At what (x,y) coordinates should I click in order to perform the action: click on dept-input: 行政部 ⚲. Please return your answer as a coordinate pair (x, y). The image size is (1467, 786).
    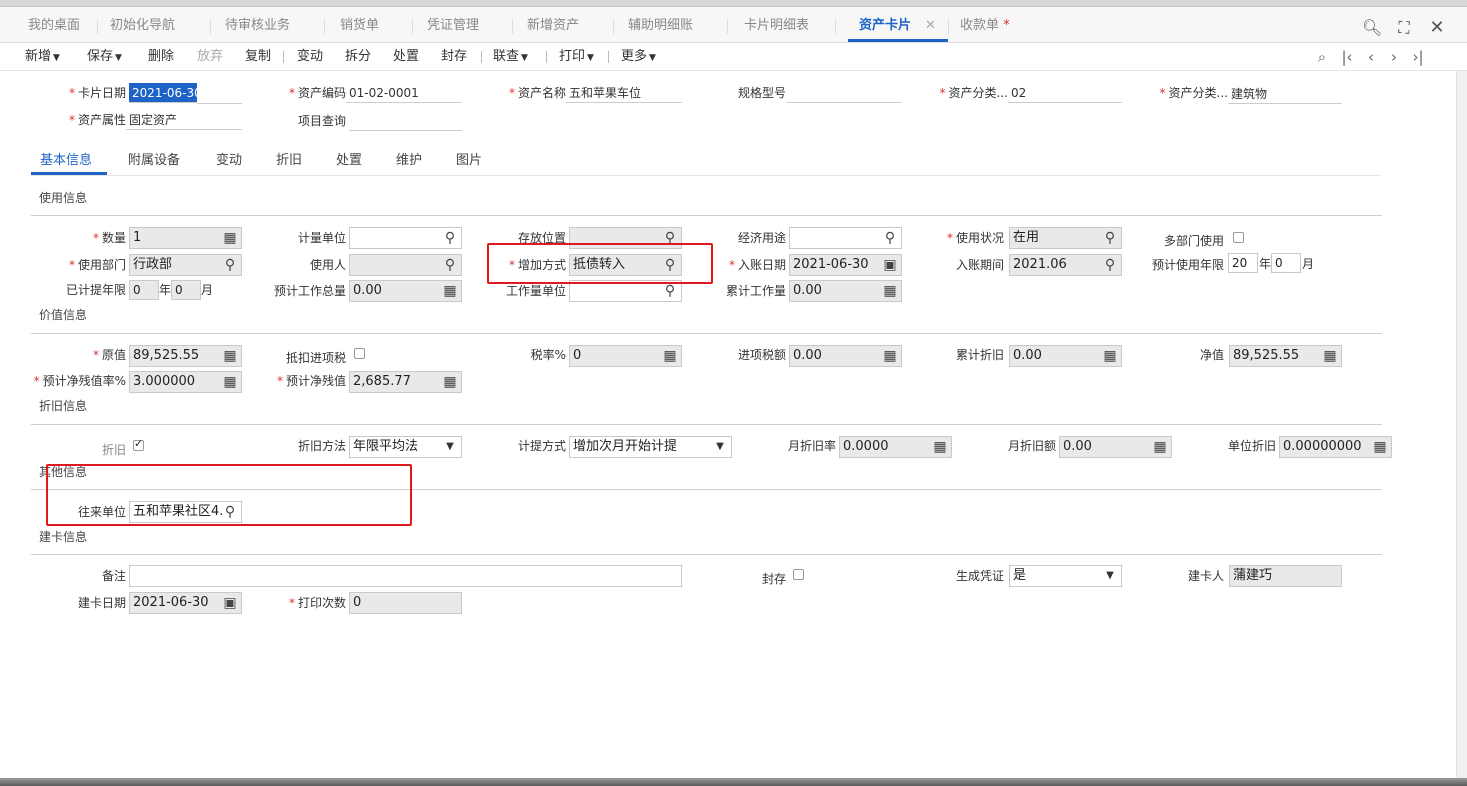
    Looking at the image, I should click on (185, 265).